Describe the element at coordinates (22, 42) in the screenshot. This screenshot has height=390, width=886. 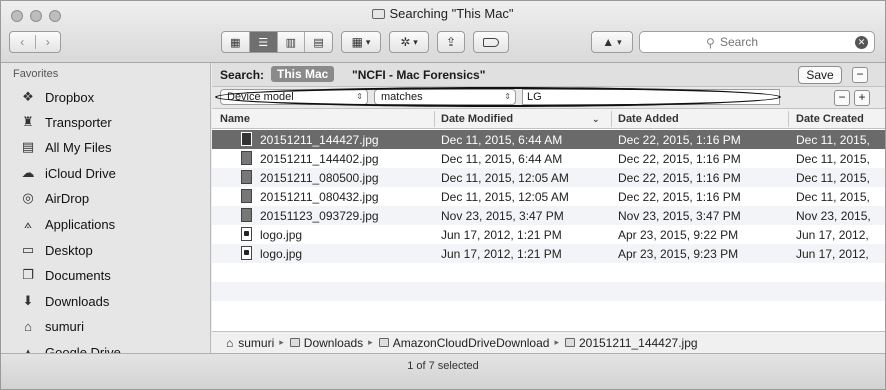
I see `back-button: ‹` at that location.